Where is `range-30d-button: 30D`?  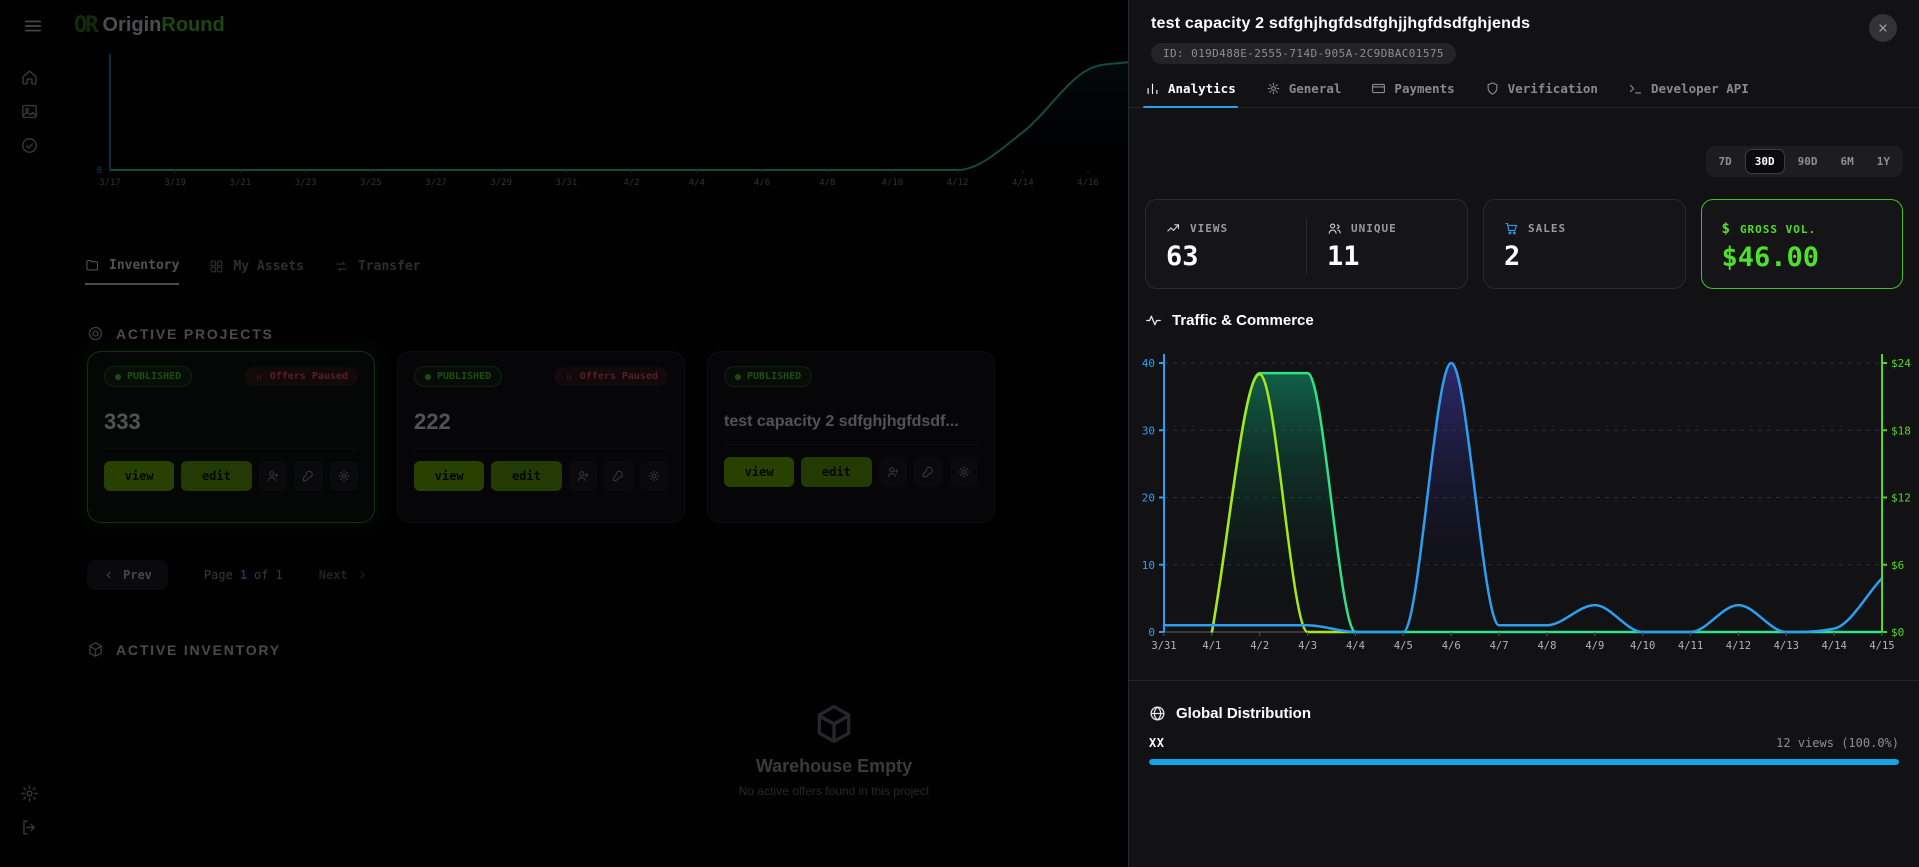
range-30d-button: 30D is located at coordinates (1764, 161).